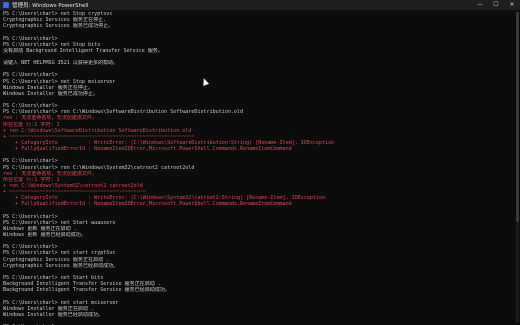 The width and height of the screenshot is (520, 325). I want to click on powershell-icon: ›, so click(6, 5).